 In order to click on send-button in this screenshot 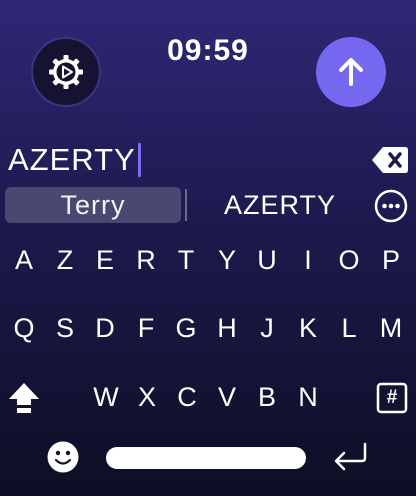, I will do `click(351, 72)`.